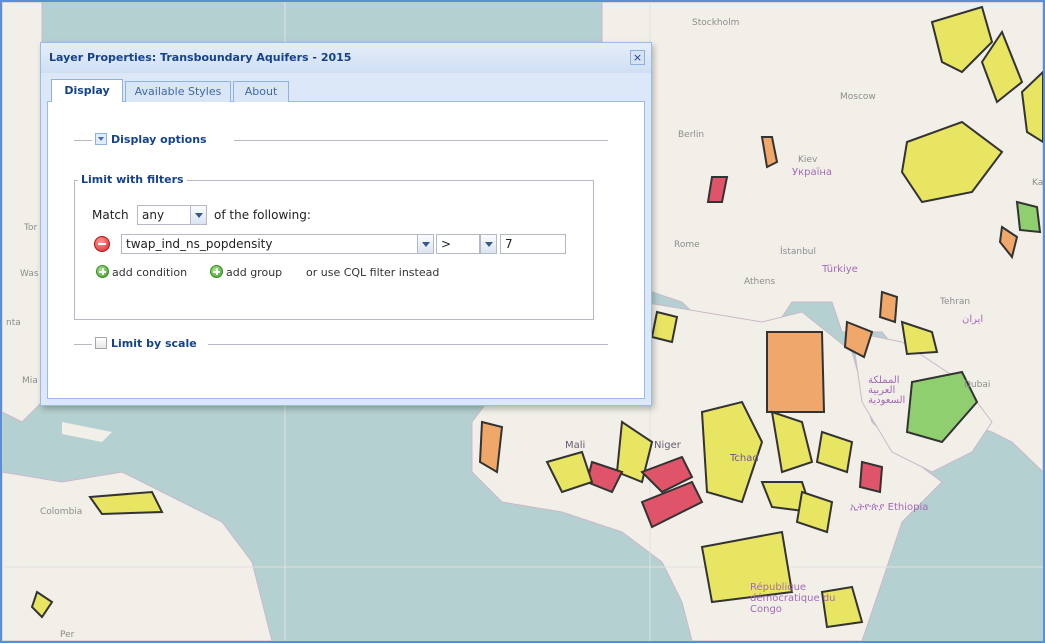 Image resolution: width=1045 pixels, height=643 pixels. I want to click on operator-select: >, so click(458, 244).